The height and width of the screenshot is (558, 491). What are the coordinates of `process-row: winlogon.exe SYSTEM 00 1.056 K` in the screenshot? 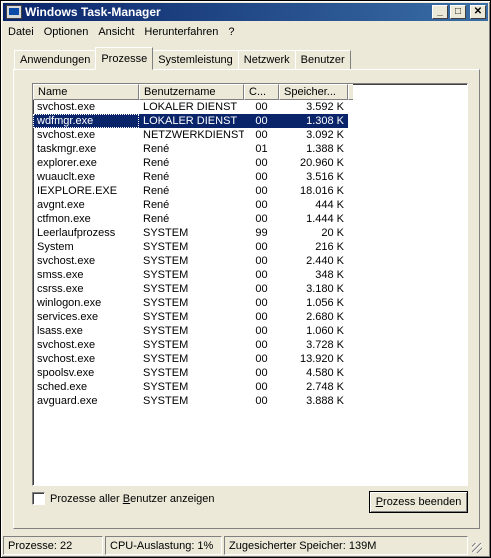 It's located at (250, 303).